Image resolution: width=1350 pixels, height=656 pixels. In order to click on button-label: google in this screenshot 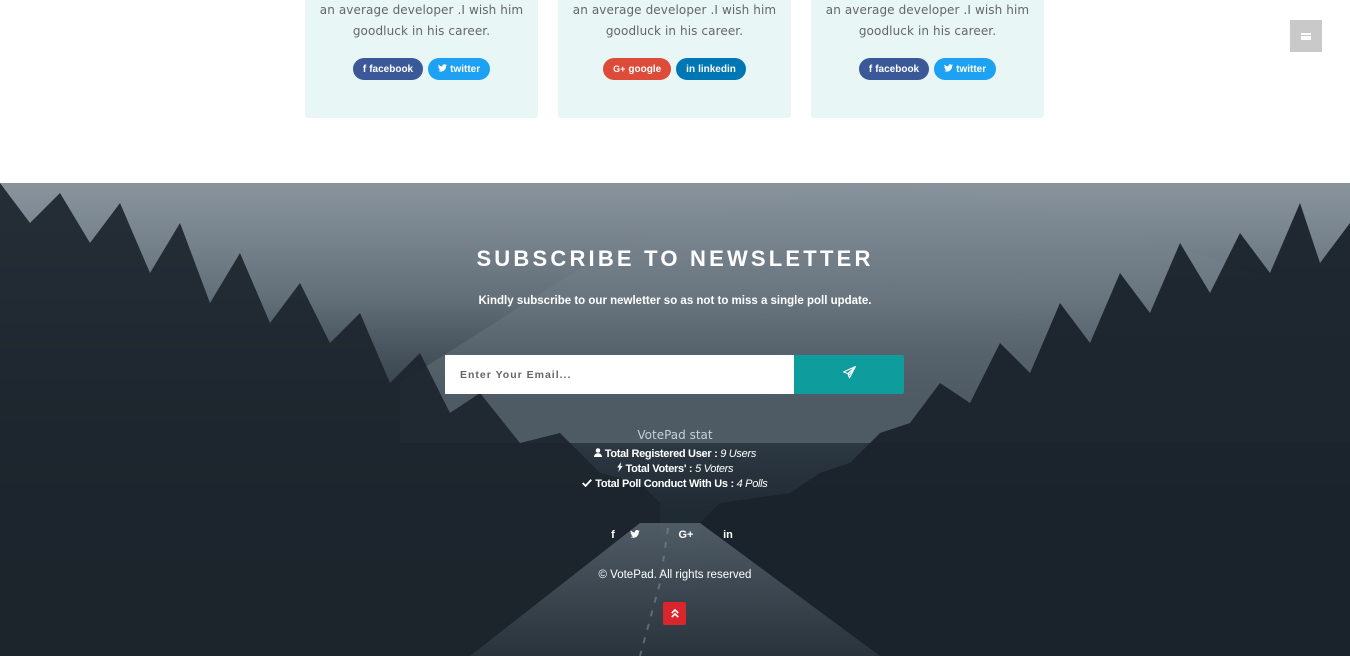, I will do `click(645, 69)`.